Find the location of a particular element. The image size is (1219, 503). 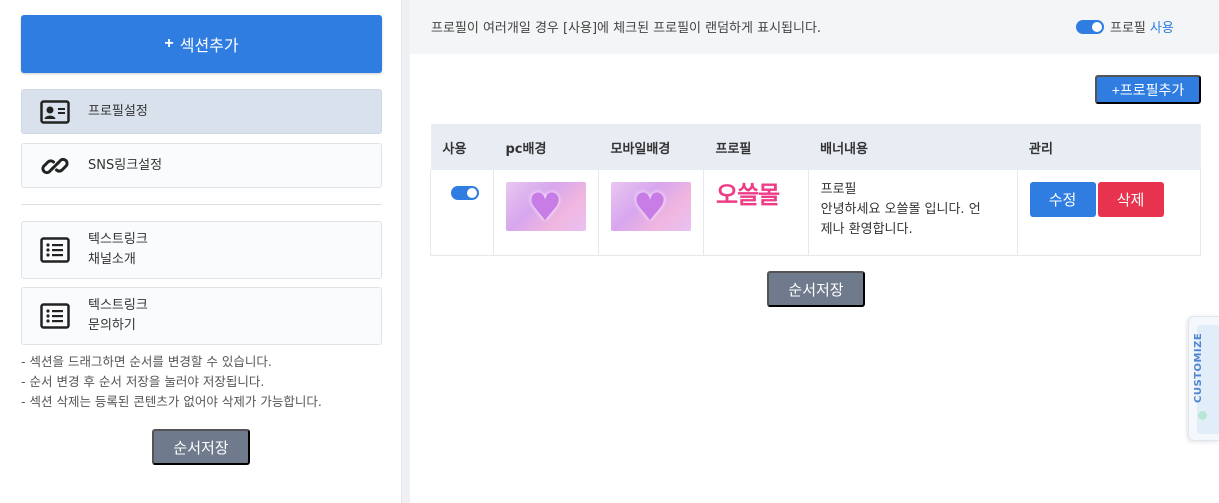

add-section-button: + 섹션추가 is located at coordinates (201, 44).